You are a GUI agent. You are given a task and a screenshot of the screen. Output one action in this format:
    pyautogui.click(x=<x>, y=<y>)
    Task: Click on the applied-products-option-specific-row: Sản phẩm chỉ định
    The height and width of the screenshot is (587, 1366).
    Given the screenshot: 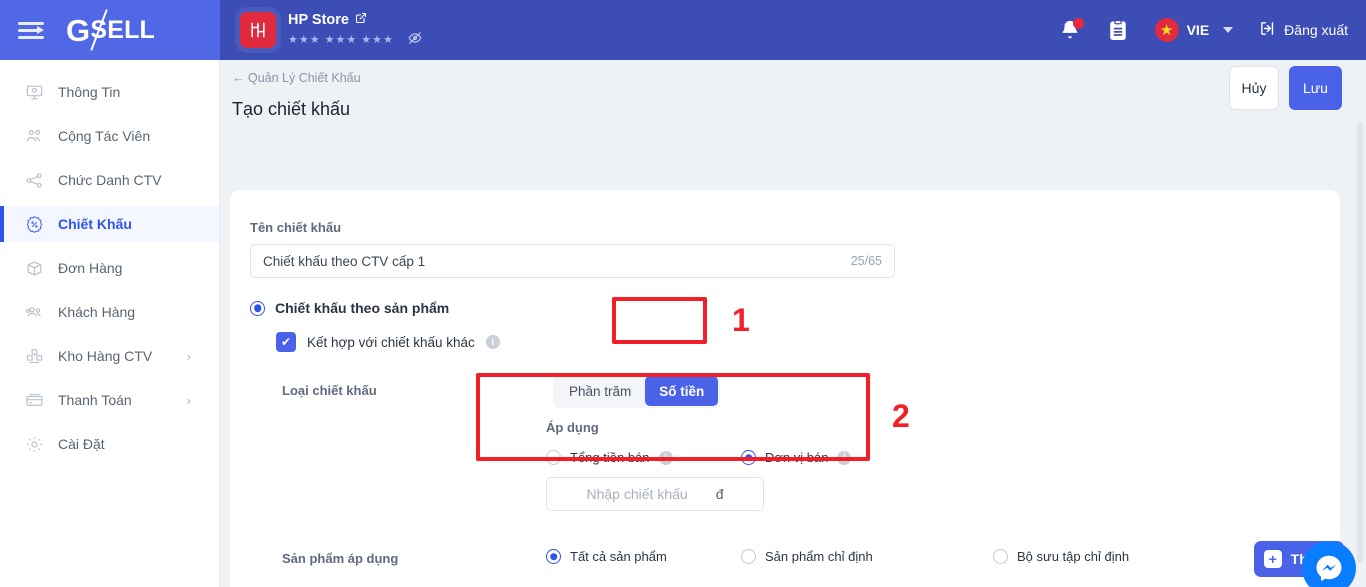 What is the action you would take?
    pyautogui.click(x=807, y=556)
    